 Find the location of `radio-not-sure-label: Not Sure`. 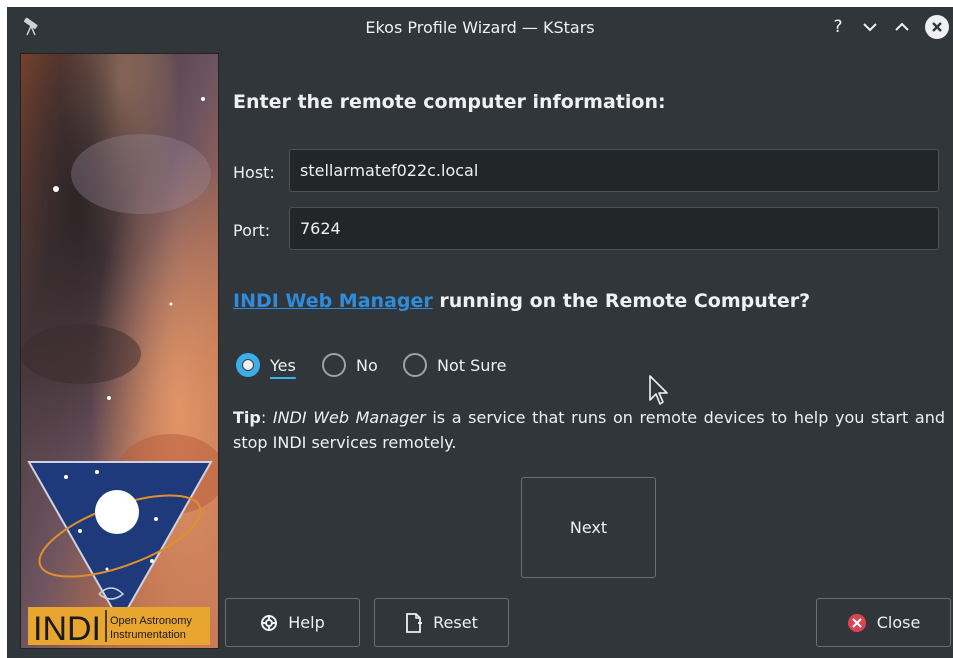

radio-not-sure-label: Not Sure is located at coordinates (472, 365).